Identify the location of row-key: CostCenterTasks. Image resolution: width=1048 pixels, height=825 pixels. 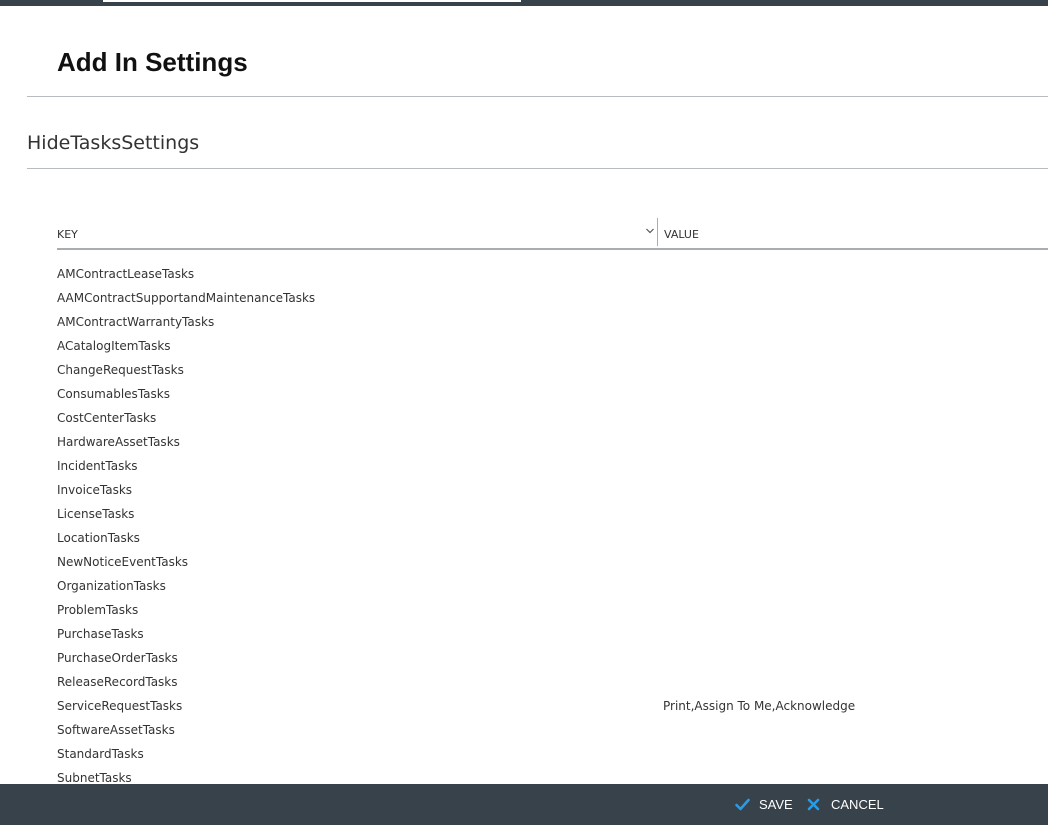
(107, 418).